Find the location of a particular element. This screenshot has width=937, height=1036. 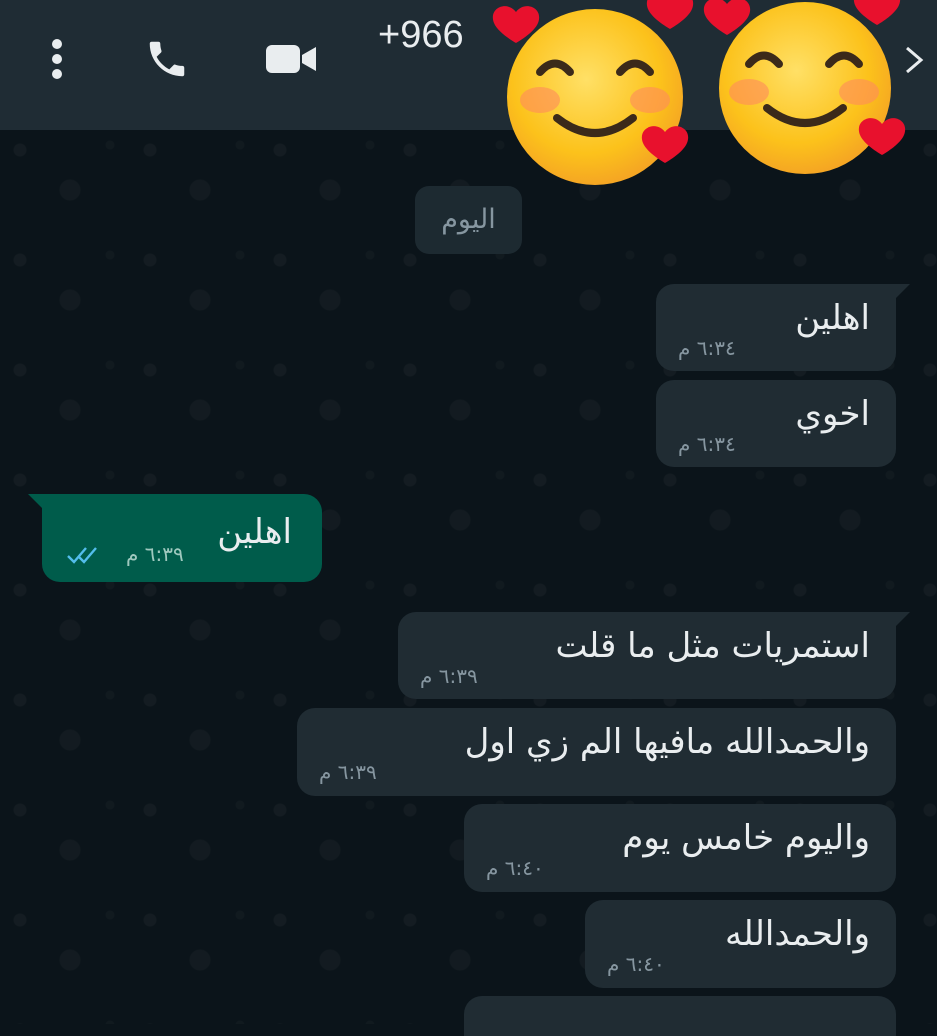

video-call-icon is located at coordinates (292, 59).